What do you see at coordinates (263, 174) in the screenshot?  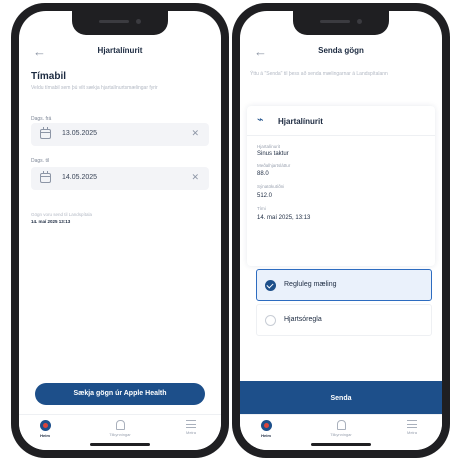 I see `field-value: 88.0` at bounding box center [263, 174].